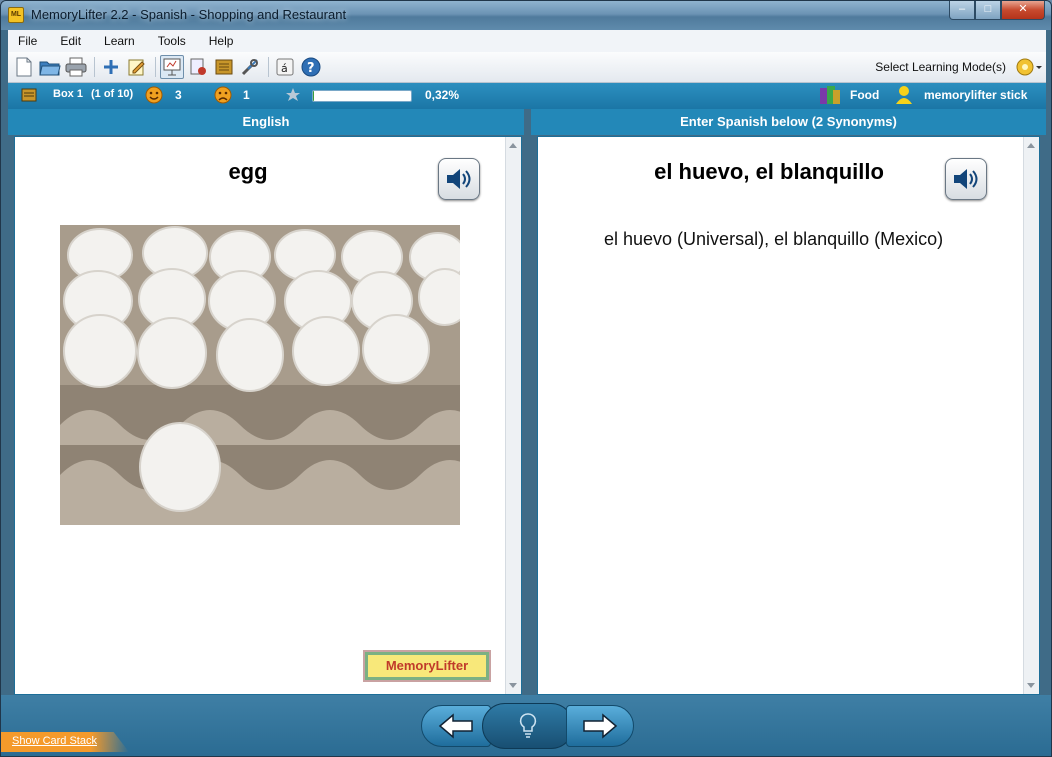 This screenshot has width=1052, height=757. What do you see at coordinates (527, 41) in the screenshot?
I see `menu-bar: File Edit Learn Tools Help` at bounding box center [527, 41].